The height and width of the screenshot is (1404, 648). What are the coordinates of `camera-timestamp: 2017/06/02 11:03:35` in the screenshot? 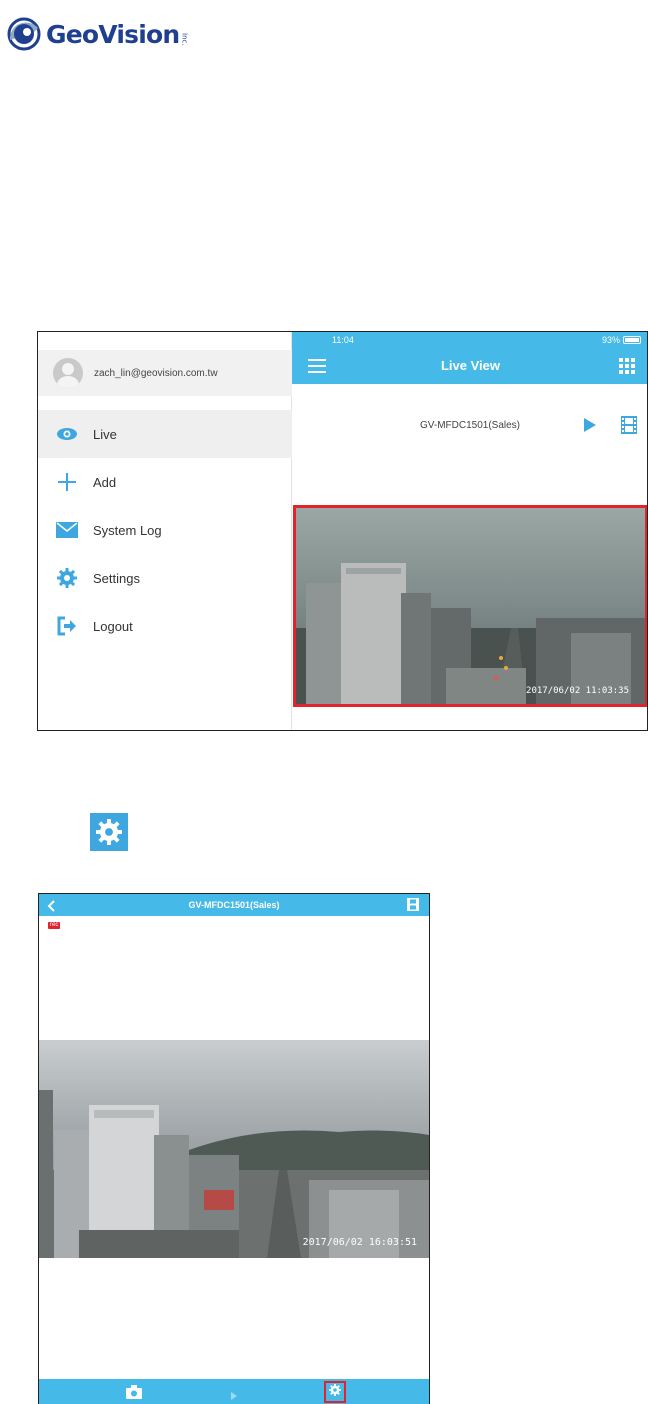 It's located at (577, 691).